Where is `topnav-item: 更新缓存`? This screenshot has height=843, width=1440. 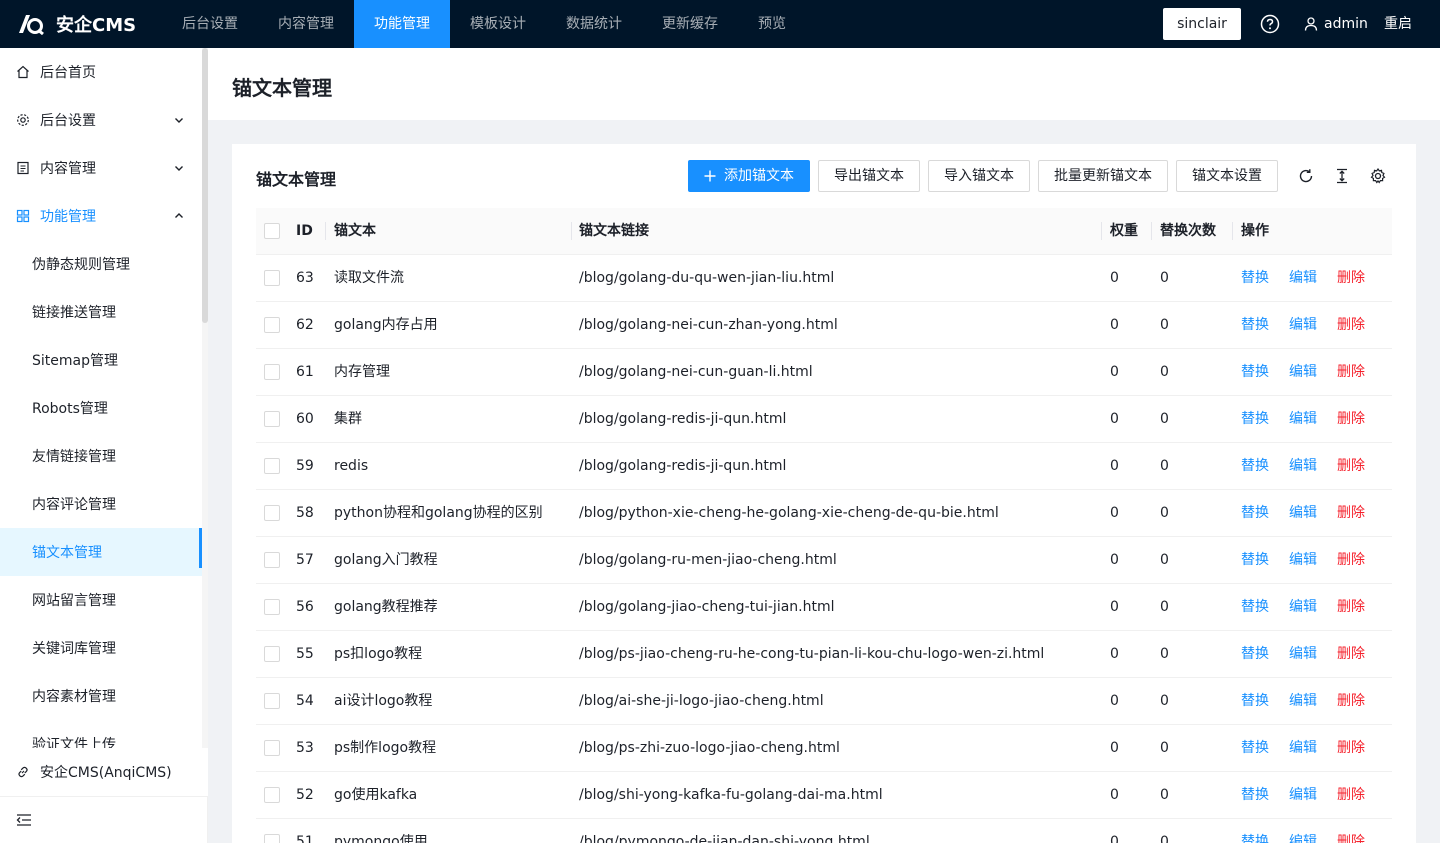 topnav-item: 更新缓存 is located at coordinates (690, 24).